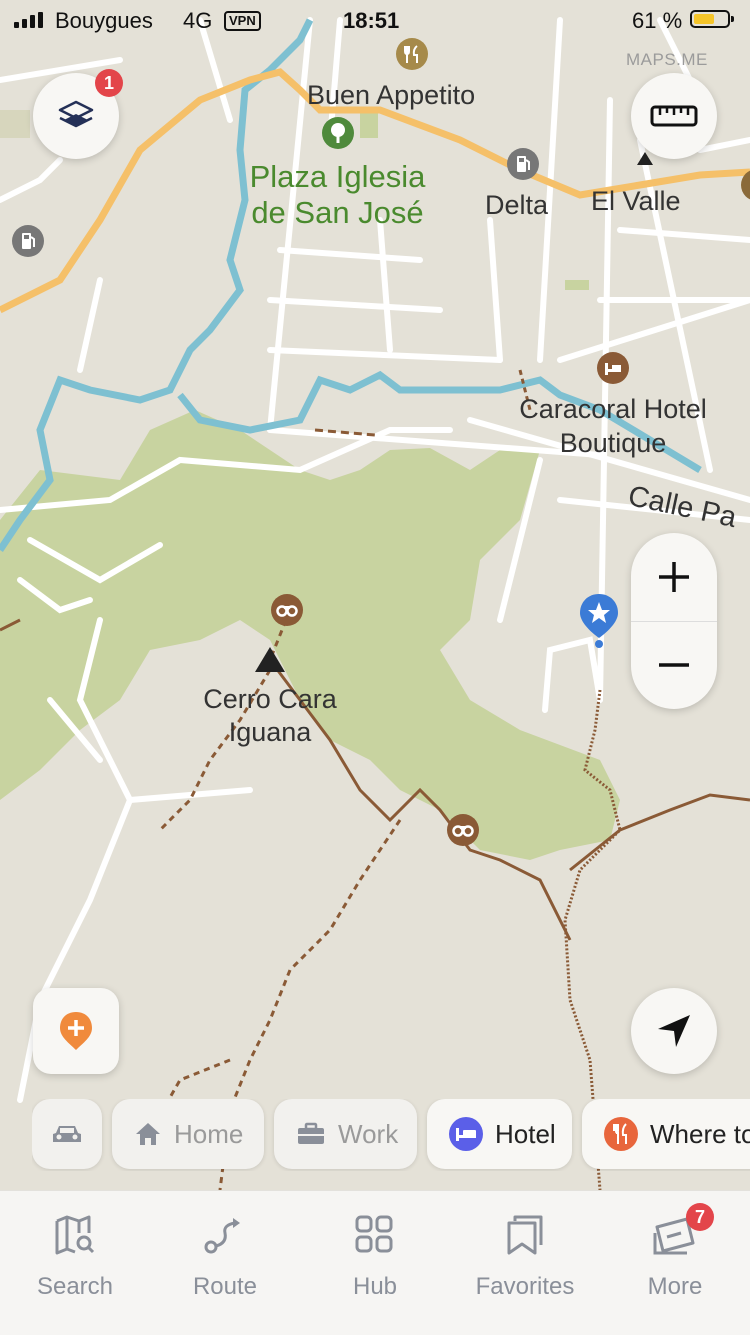 Image resolution: width=750 pixels, height=1335 pixels. I want to click on tab-favorites-label: Favorites, so click(525, 1286).